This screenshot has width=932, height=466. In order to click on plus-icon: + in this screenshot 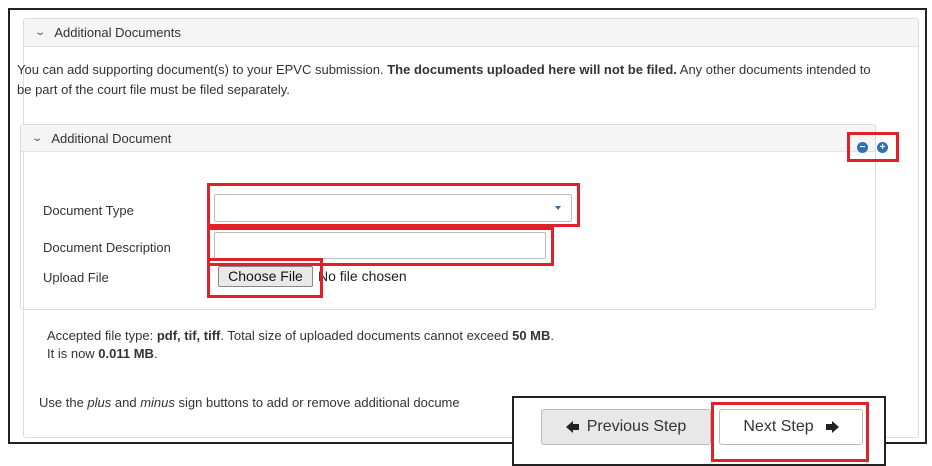, I will do `click(882, 147)`.